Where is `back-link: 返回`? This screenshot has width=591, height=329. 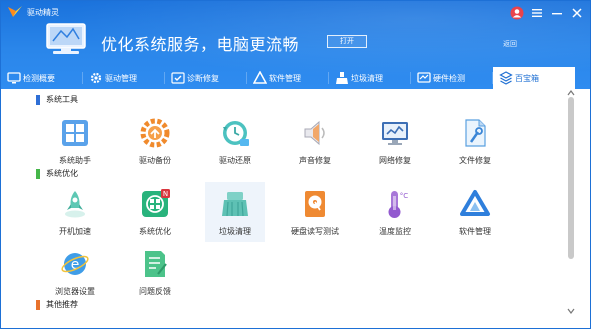
back-link: 返回 is located at coordinates (510, 44).